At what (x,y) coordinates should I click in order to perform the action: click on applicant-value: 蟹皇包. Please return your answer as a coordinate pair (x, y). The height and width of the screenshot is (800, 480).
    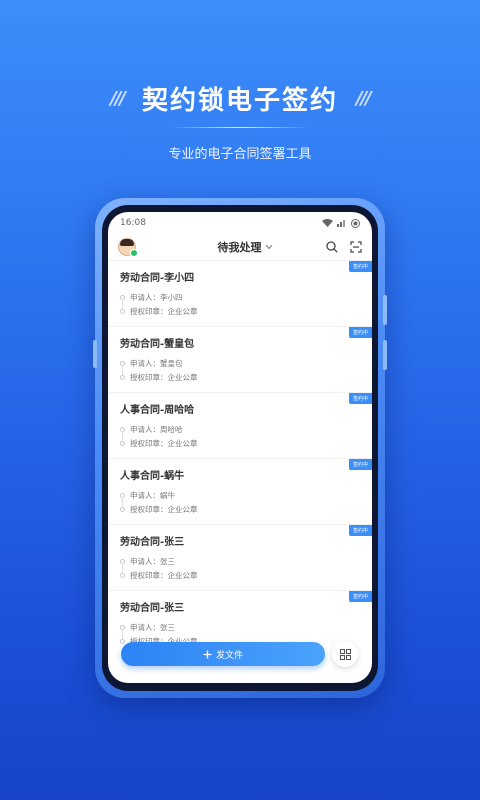
    Looking at the image, I should click on (171, 363).